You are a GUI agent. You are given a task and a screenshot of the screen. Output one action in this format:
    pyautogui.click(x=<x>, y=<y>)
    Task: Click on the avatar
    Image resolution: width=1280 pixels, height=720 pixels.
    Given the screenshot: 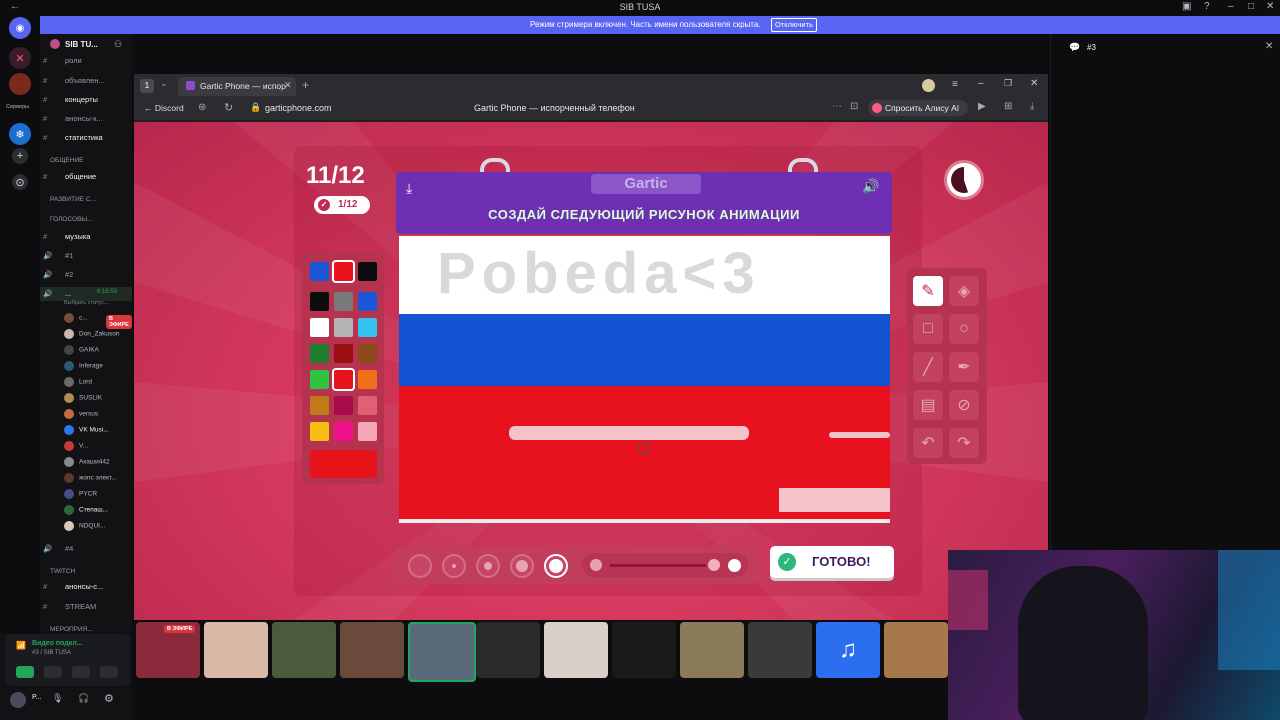 What is the action you would take?
    pyautogui.click(x=18, y=700)
    